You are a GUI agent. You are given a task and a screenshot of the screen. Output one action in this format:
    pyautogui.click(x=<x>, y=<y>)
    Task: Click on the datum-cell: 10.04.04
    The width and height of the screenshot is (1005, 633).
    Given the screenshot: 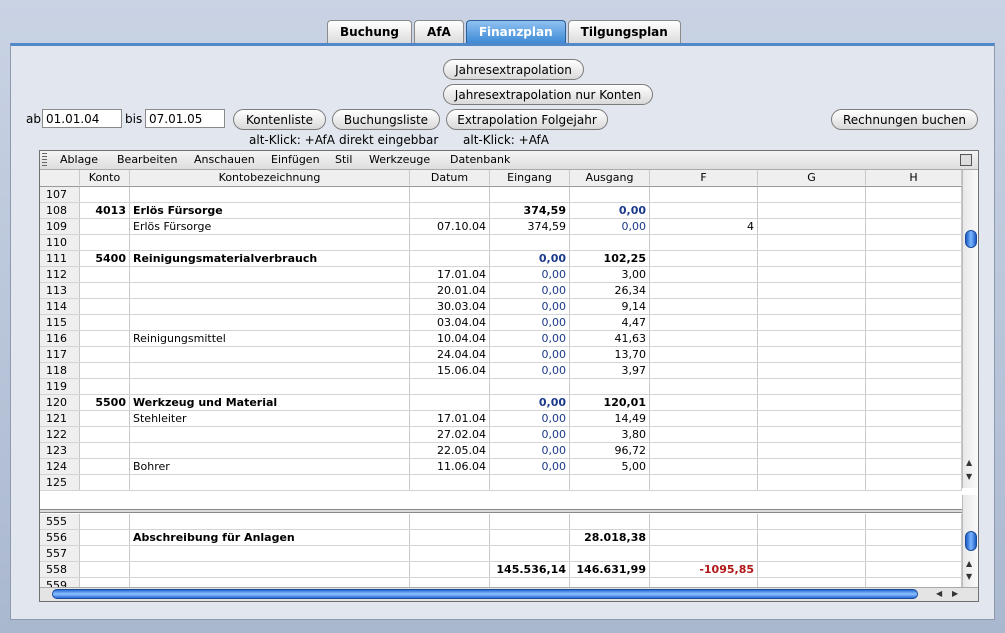 What is the action you would take?
    pyautogui.click(x=450, y=338)
    